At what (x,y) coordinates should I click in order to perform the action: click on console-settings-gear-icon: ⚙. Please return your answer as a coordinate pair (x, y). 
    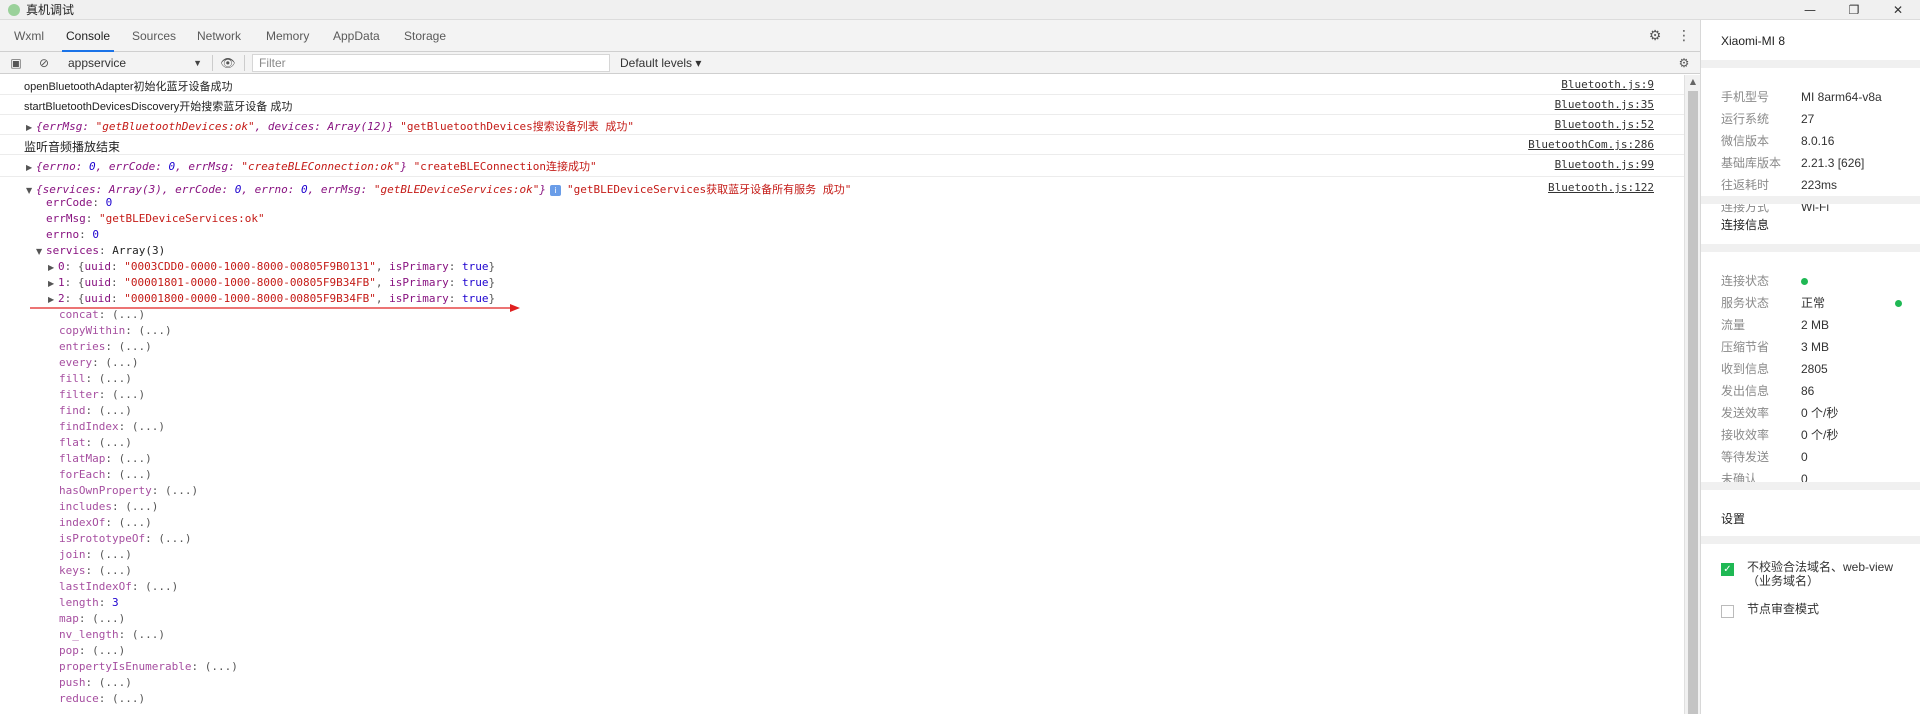
    Looking at the image, I should click on (1684, 63).